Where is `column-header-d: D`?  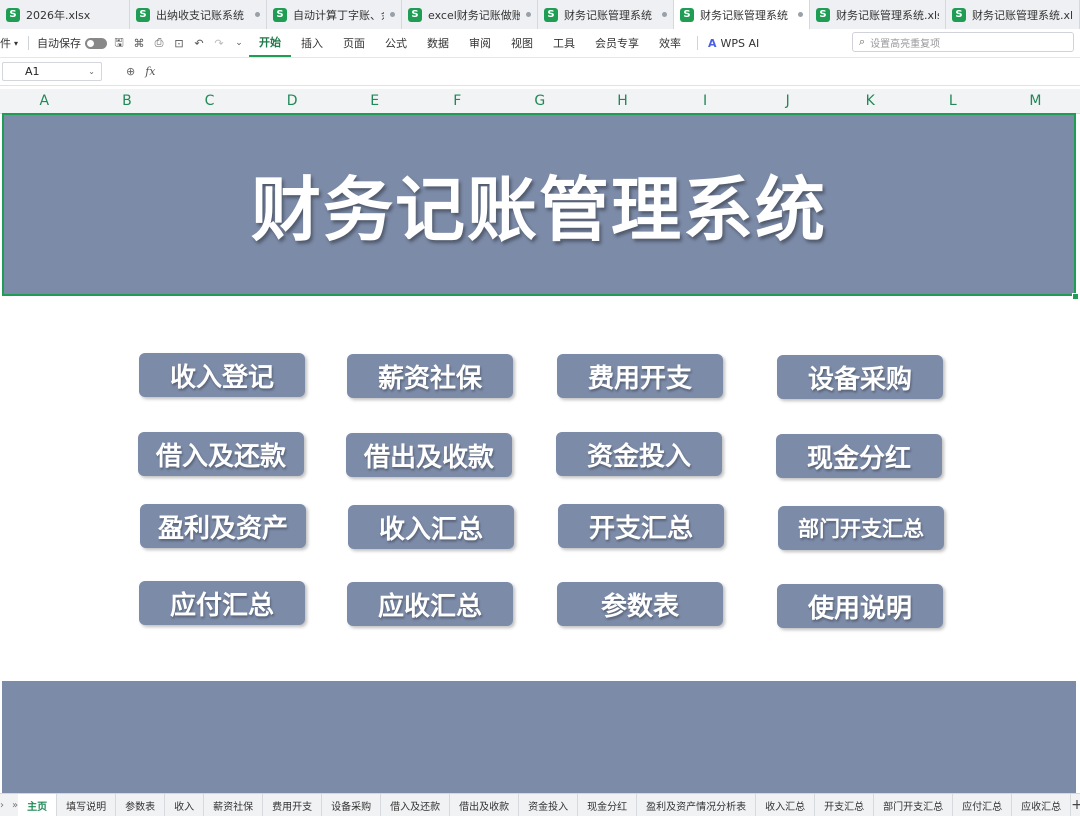
column-header-d: D is located at coordinates (292, 101).